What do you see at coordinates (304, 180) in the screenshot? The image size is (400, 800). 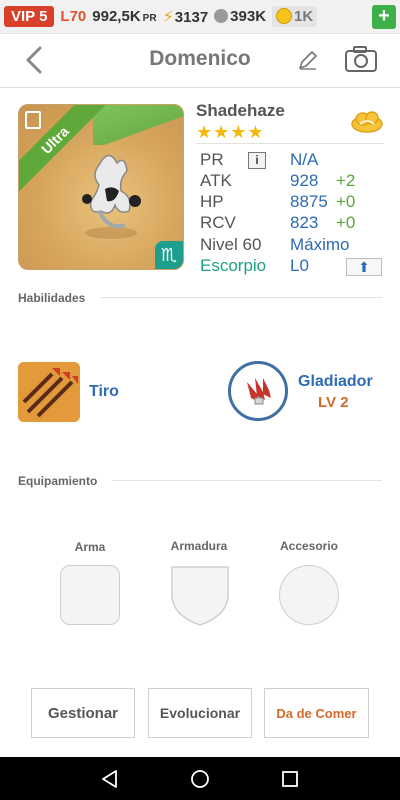 I see `stat-value-atk: 928` at bounding box center [304, 180].